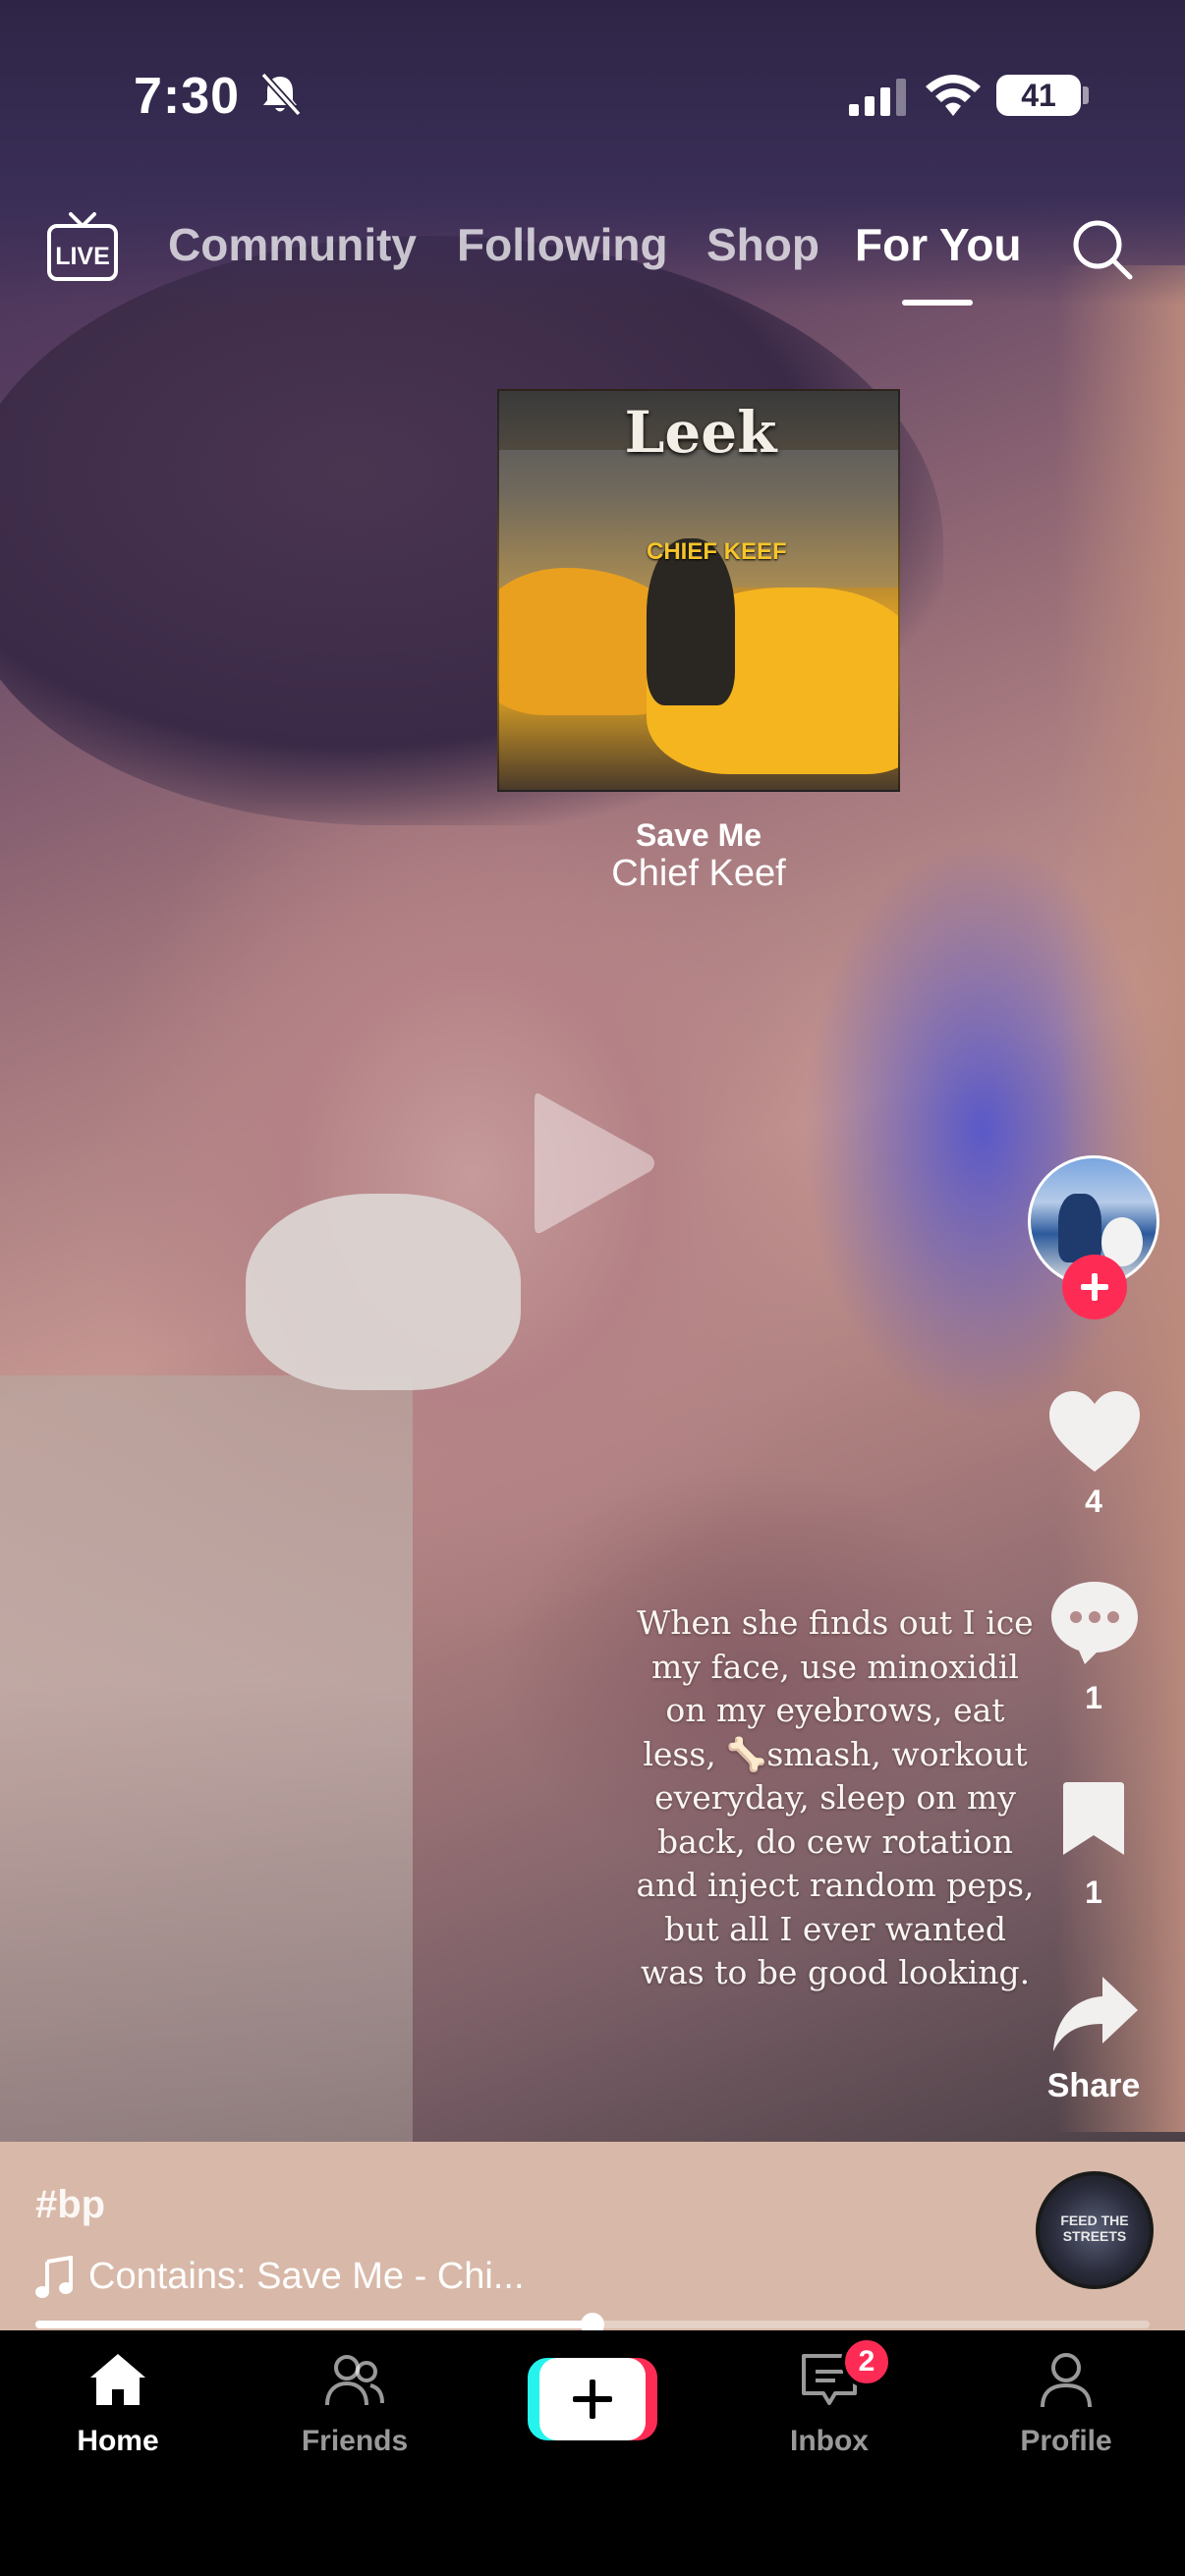  What do you see at coordinates (354, 2380) in the screenshot?
I see `friends-icon` at bounding box center [354, 2380].